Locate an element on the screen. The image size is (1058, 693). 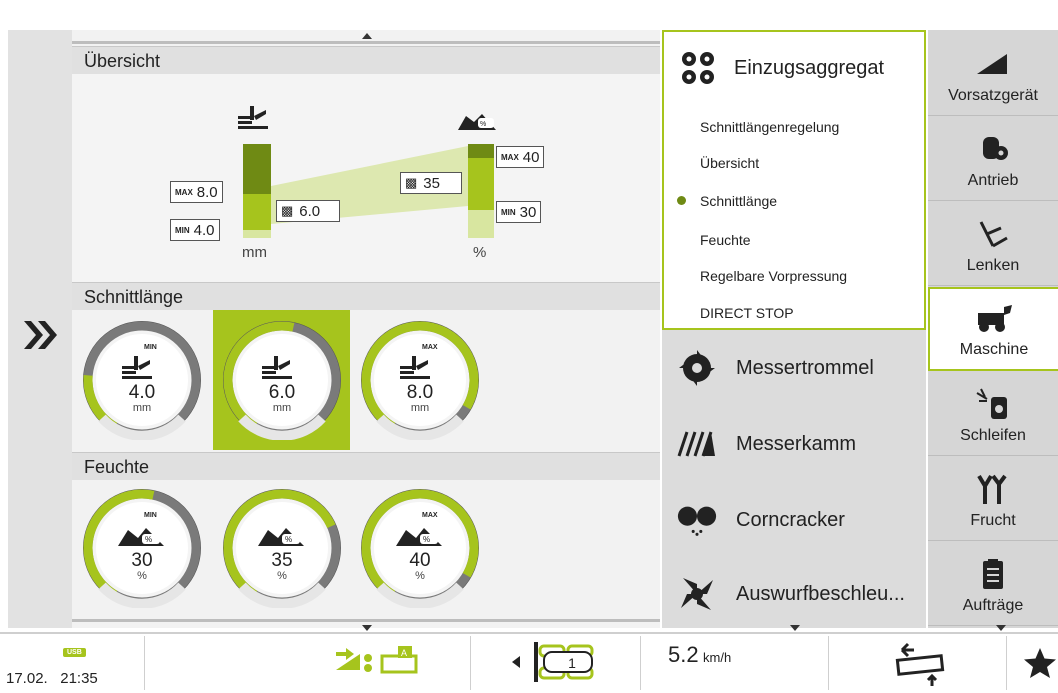
moisture-max-value: 40 is located at coordinates (531, 157).